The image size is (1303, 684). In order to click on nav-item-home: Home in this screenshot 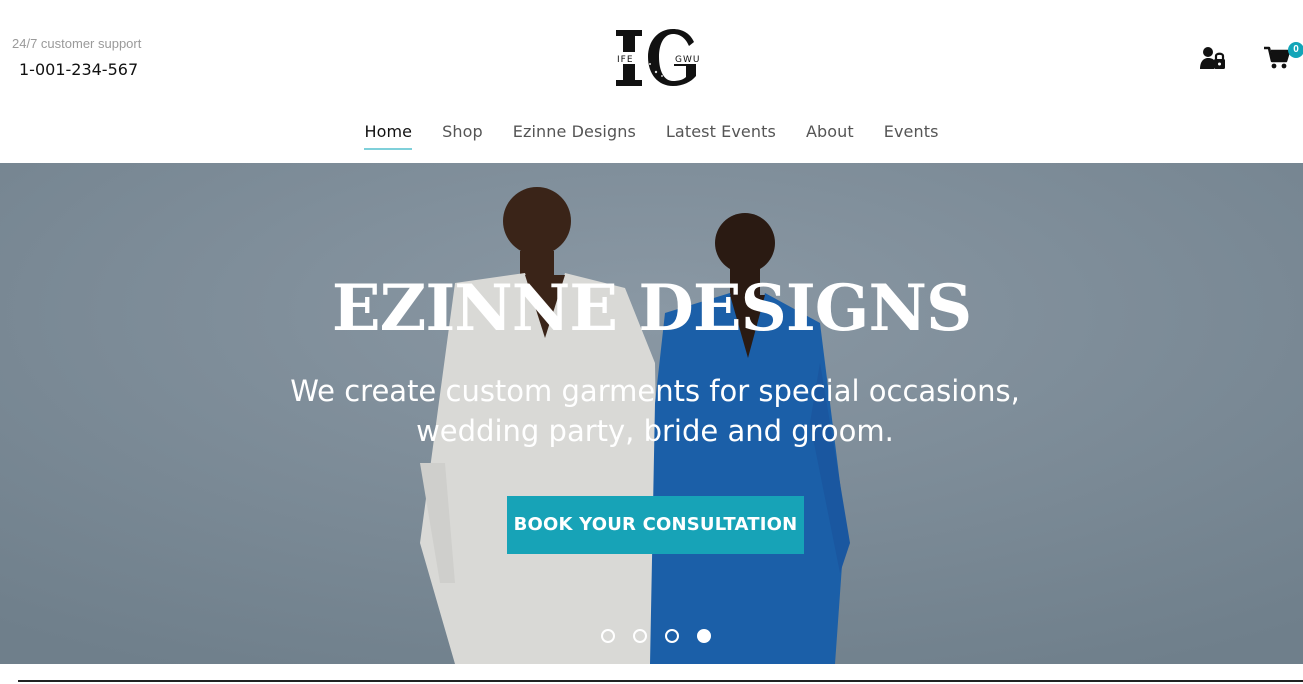, I will do `click(388, 136)`.